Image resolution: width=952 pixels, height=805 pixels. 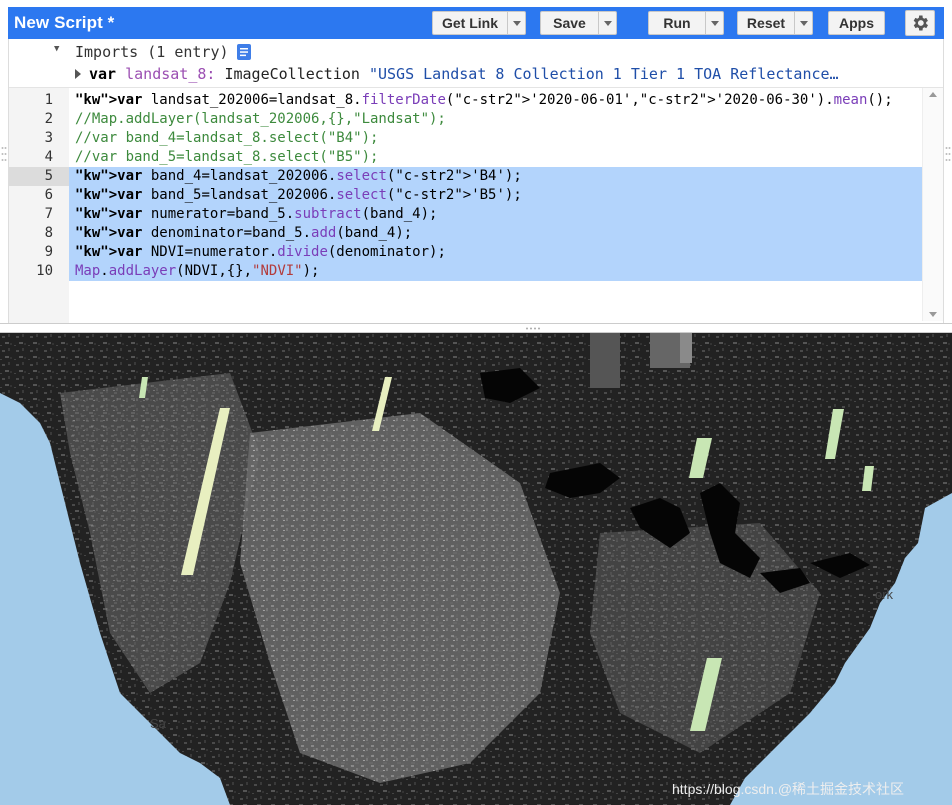 I want to click on save-dropdown, so click(x=607, y=23).